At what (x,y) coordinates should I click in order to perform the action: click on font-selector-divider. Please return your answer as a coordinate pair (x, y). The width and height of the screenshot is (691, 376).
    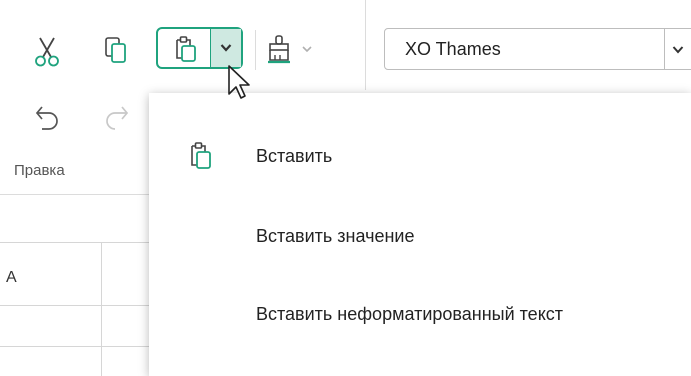
    Looking at the image, I should click on (664, 49).